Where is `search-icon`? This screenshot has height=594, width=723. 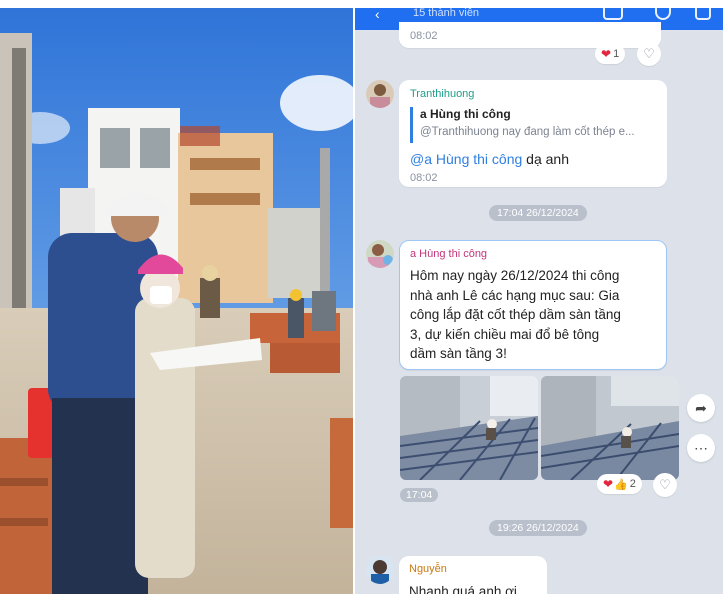
search-icon is located at coordinates (663, 14).